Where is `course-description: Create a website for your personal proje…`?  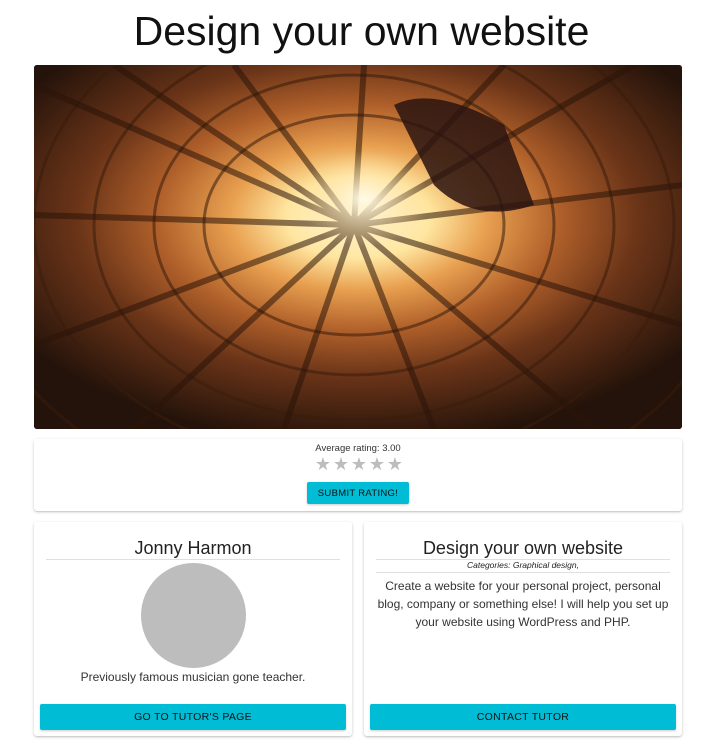 course-description: Create a website for your personal proje… is located at coordinates (523, 604).